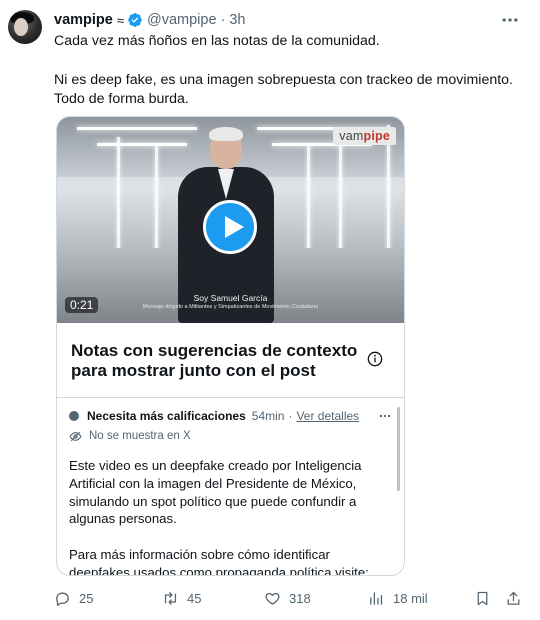 This screenshot has width=540, height=620. What do you see at coordinates (74, 416) in the screenshot?
I see `status-dot-icon` at bounding box center [74, 416].